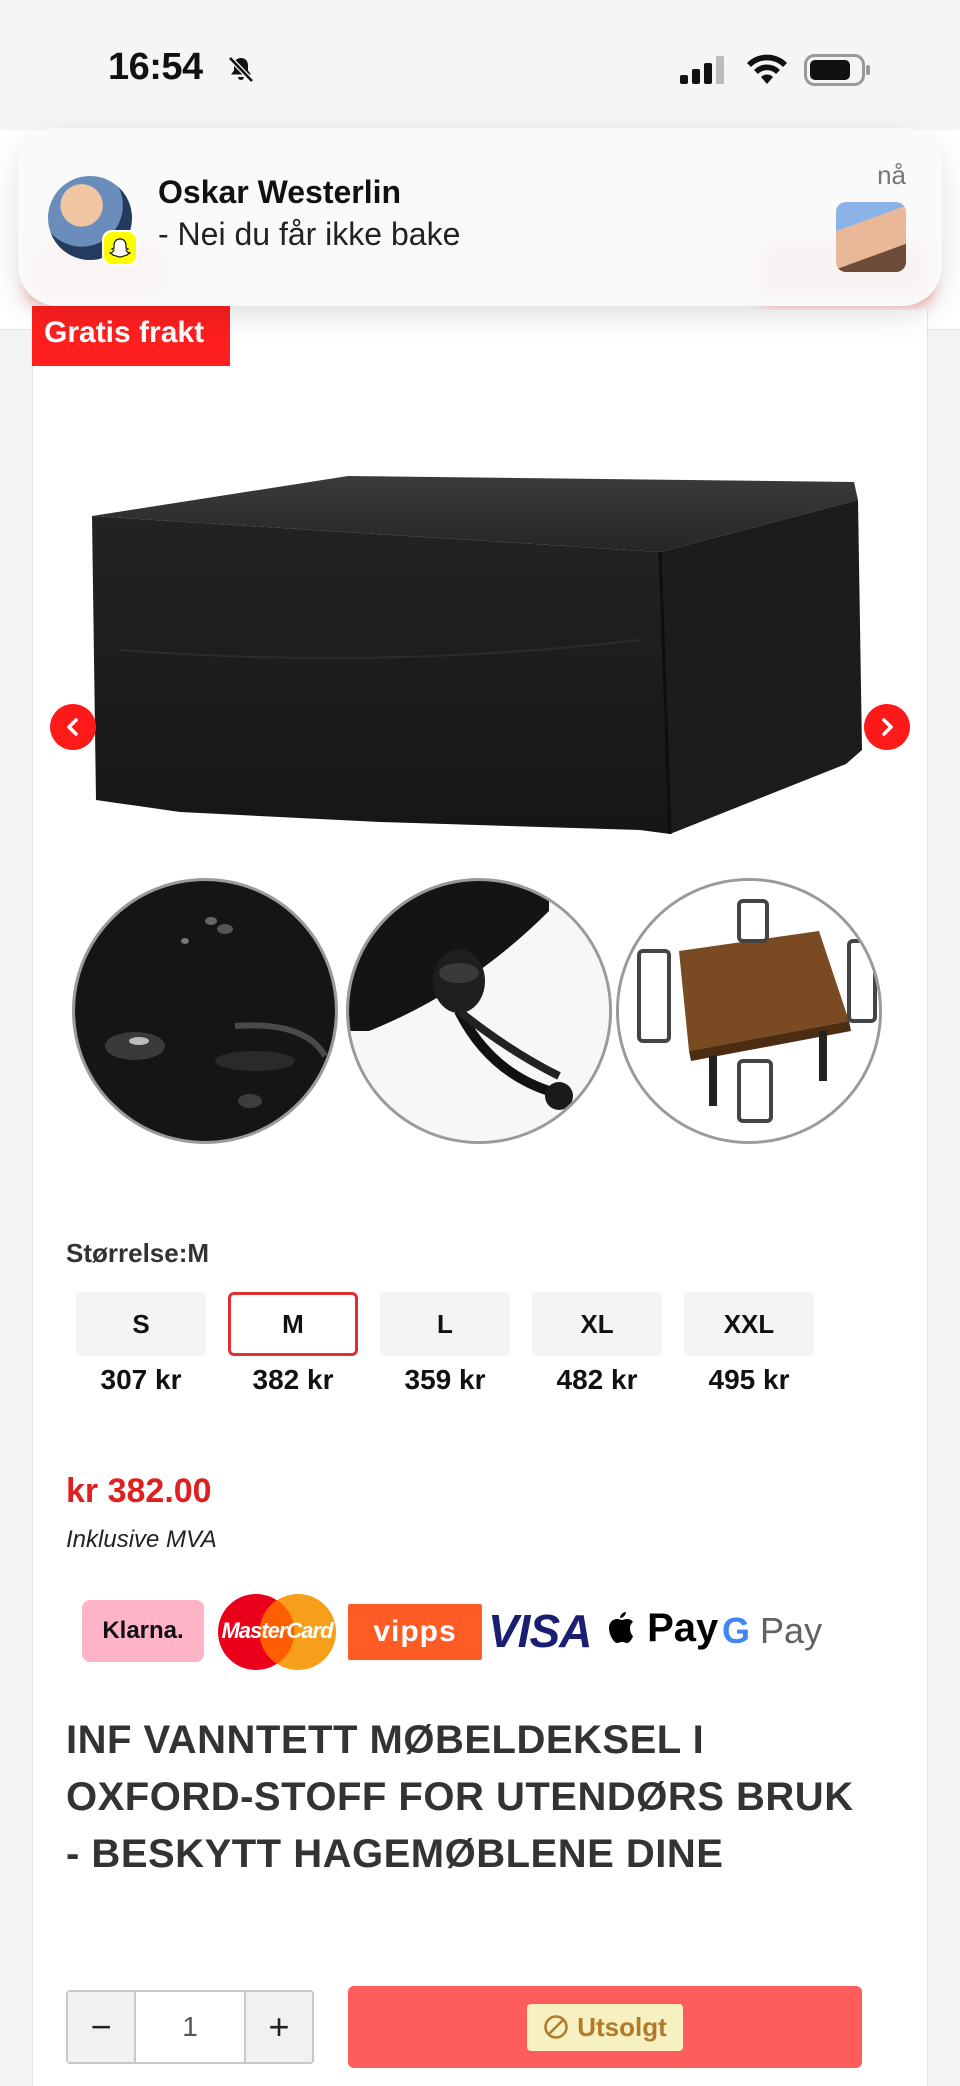  I want to click on size-price-xl: 482 kr, so click(597, 1379).